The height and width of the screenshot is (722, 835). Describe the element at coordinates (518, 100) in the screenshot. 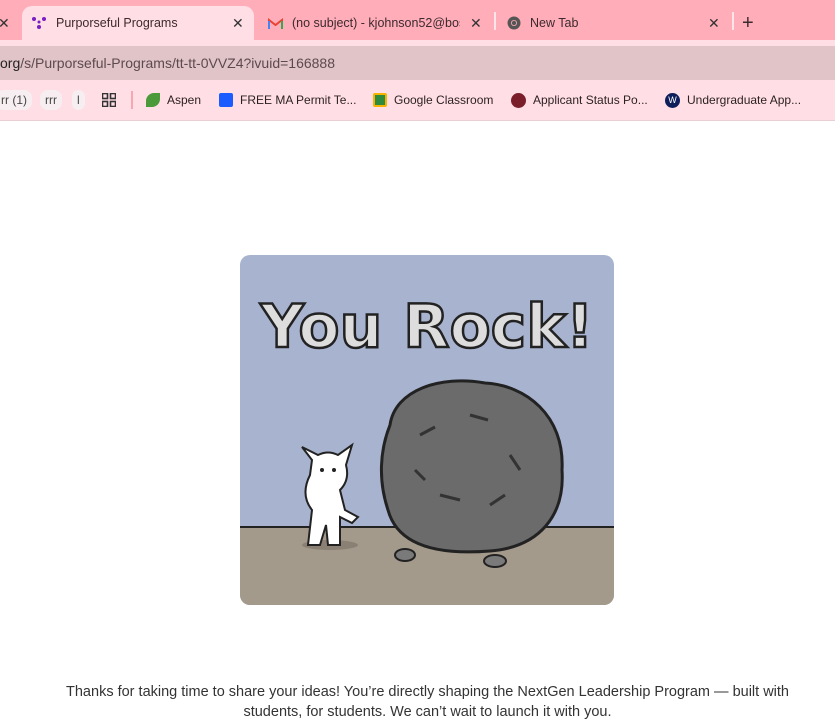

I see `dog-logo-icon` at that location.